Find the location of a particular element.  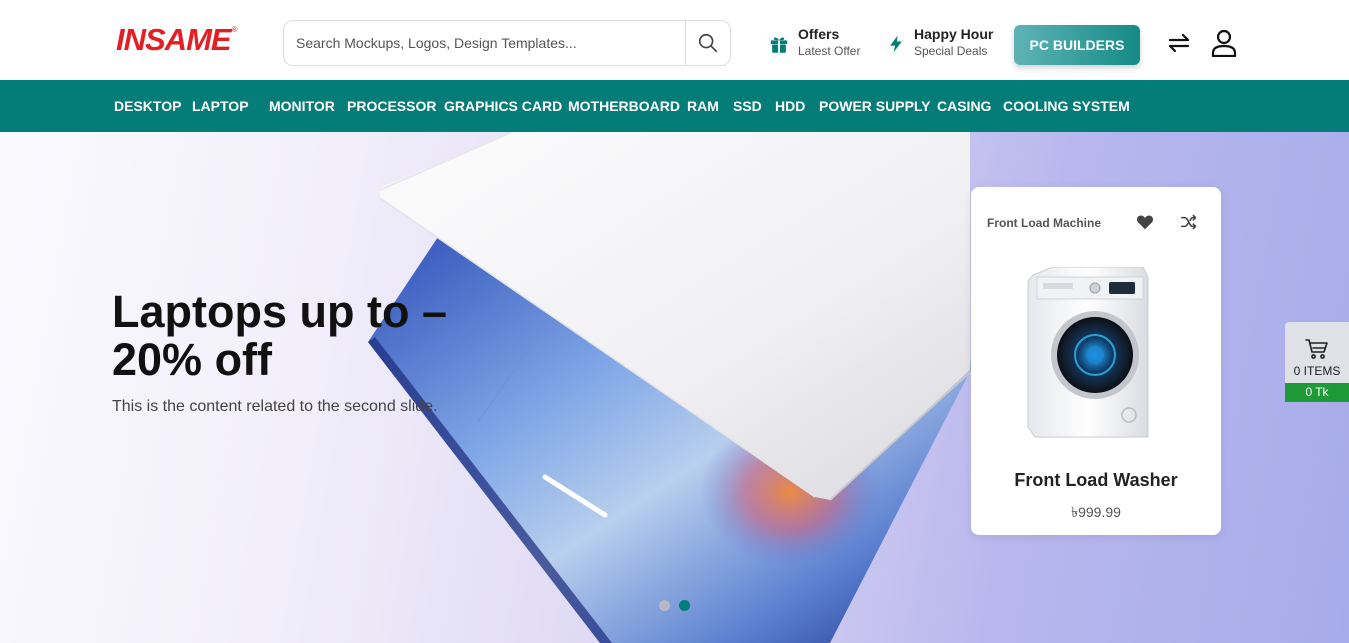

pc-builders-button: PC BUILDERS is located at coordinates (1077, 45).